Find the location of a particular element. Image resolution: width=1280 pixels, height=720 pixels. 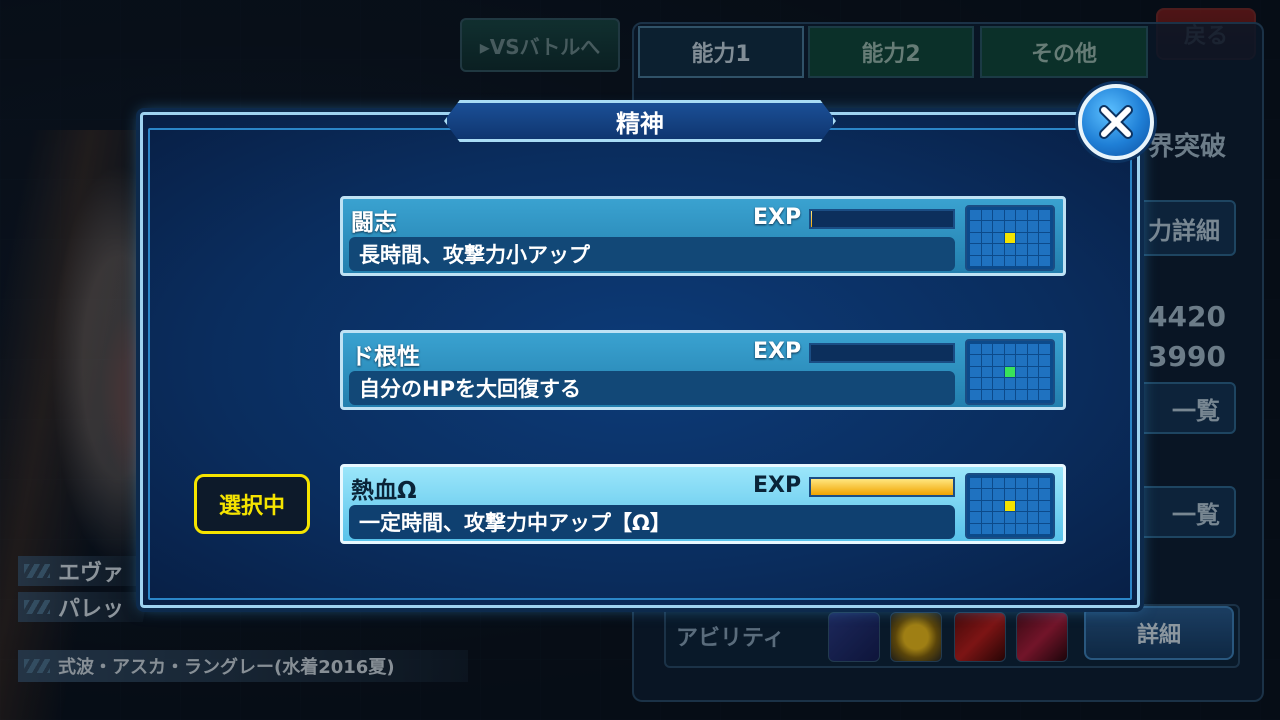

skill-card: ド根性 EXP 自分のHPを大回復する is located at coordinates (703, 370).